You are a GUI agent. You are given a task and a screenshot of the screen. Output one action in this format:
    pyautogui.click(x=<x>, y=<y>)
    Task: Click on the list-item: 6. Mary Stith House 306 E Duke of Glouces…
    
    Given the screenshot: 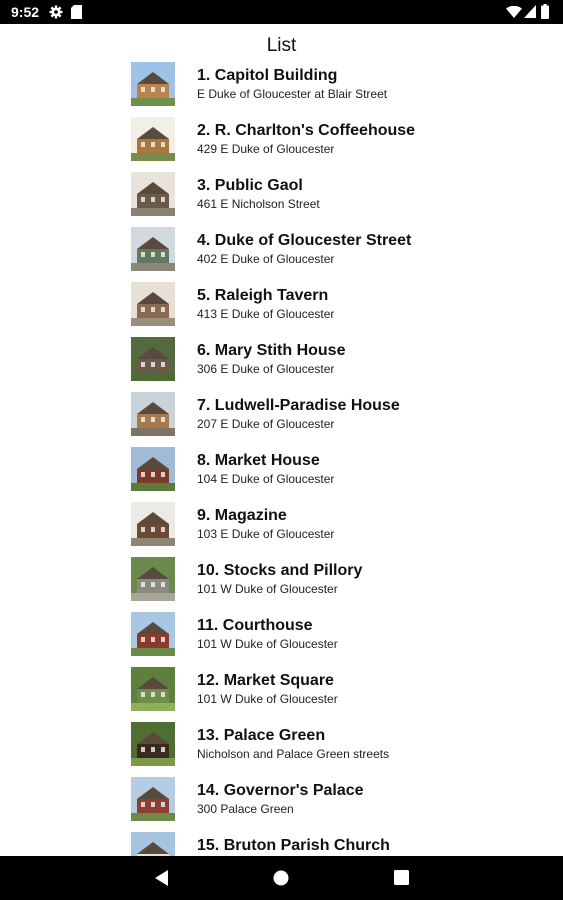 What is the action you would take?
    pyautogui.click(x=281, y=362)
    